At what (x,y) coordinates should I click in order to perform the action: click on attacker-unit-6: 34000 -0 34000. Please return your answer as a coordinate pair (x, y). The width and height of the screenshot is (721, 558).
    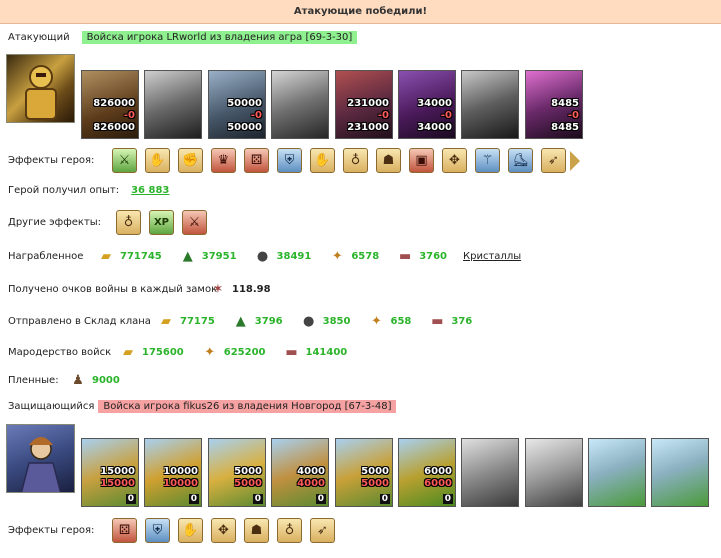
    Looking at the image, I should click on (427, 104).